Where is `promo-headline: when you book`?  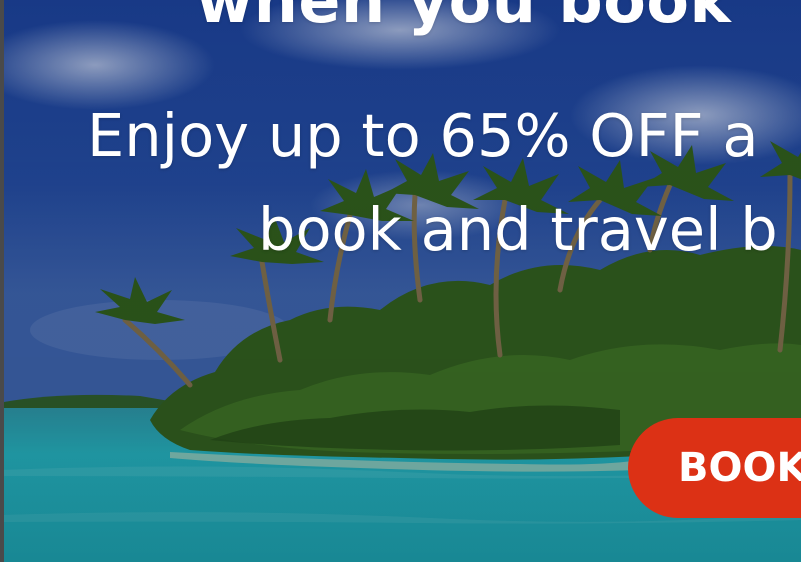
promo-headline: when you book is located at coordinates (464, 18).